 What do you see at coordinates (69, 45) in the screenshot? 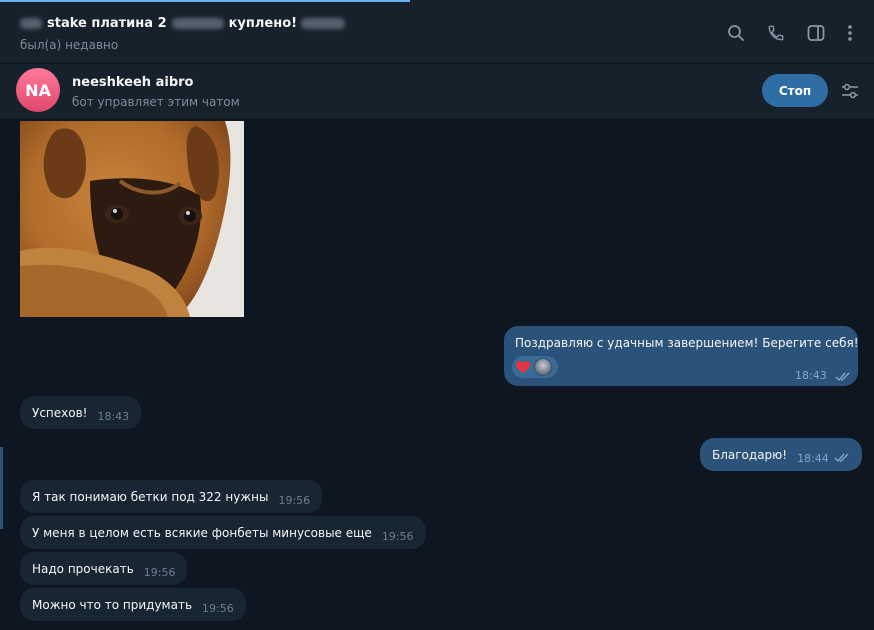
I see `chat-status: был(а) недавно` at bounding box center [69, 45].